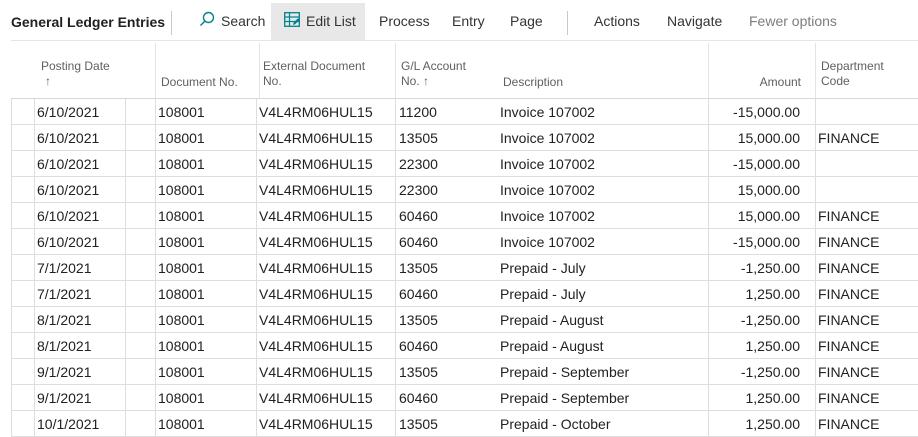  I want to click on column-header-amount: Amount, so click(757, 70).